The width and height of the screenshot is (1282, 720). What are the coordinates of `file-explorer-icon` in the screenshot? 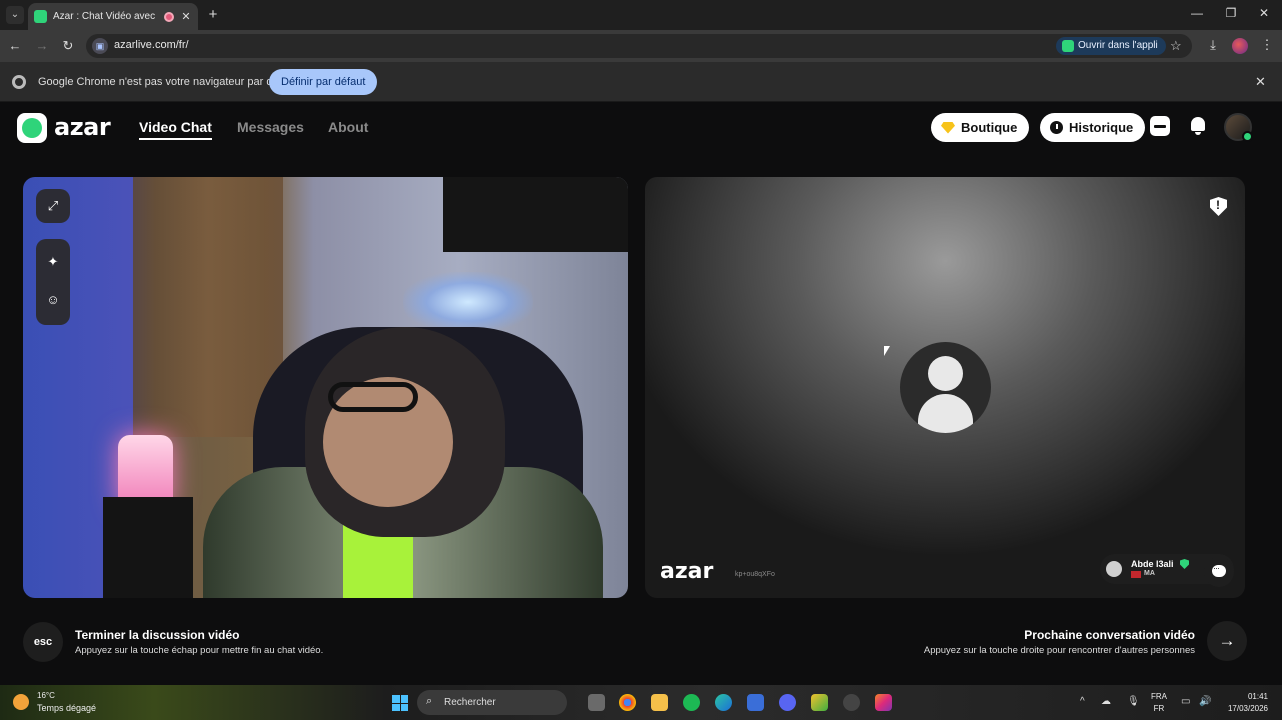 It's located at (659, 702).